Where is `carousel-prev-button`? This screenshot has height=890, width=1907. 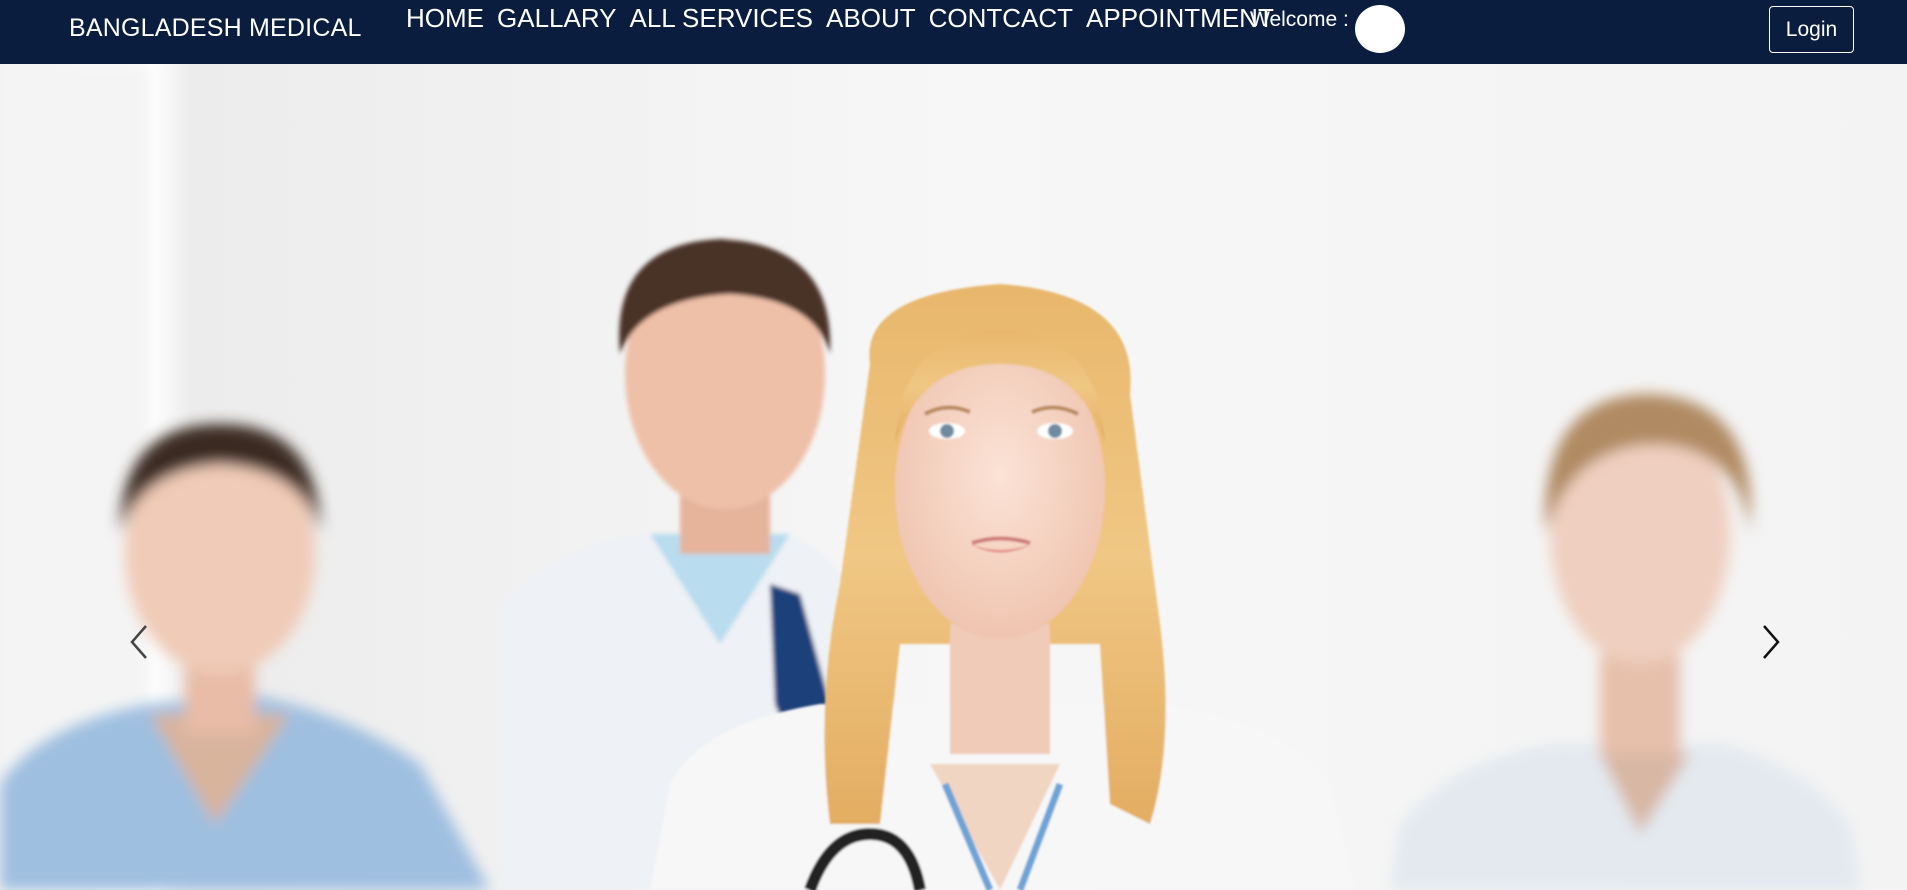 carousel-prev-button is located at coordinates (139, 642).